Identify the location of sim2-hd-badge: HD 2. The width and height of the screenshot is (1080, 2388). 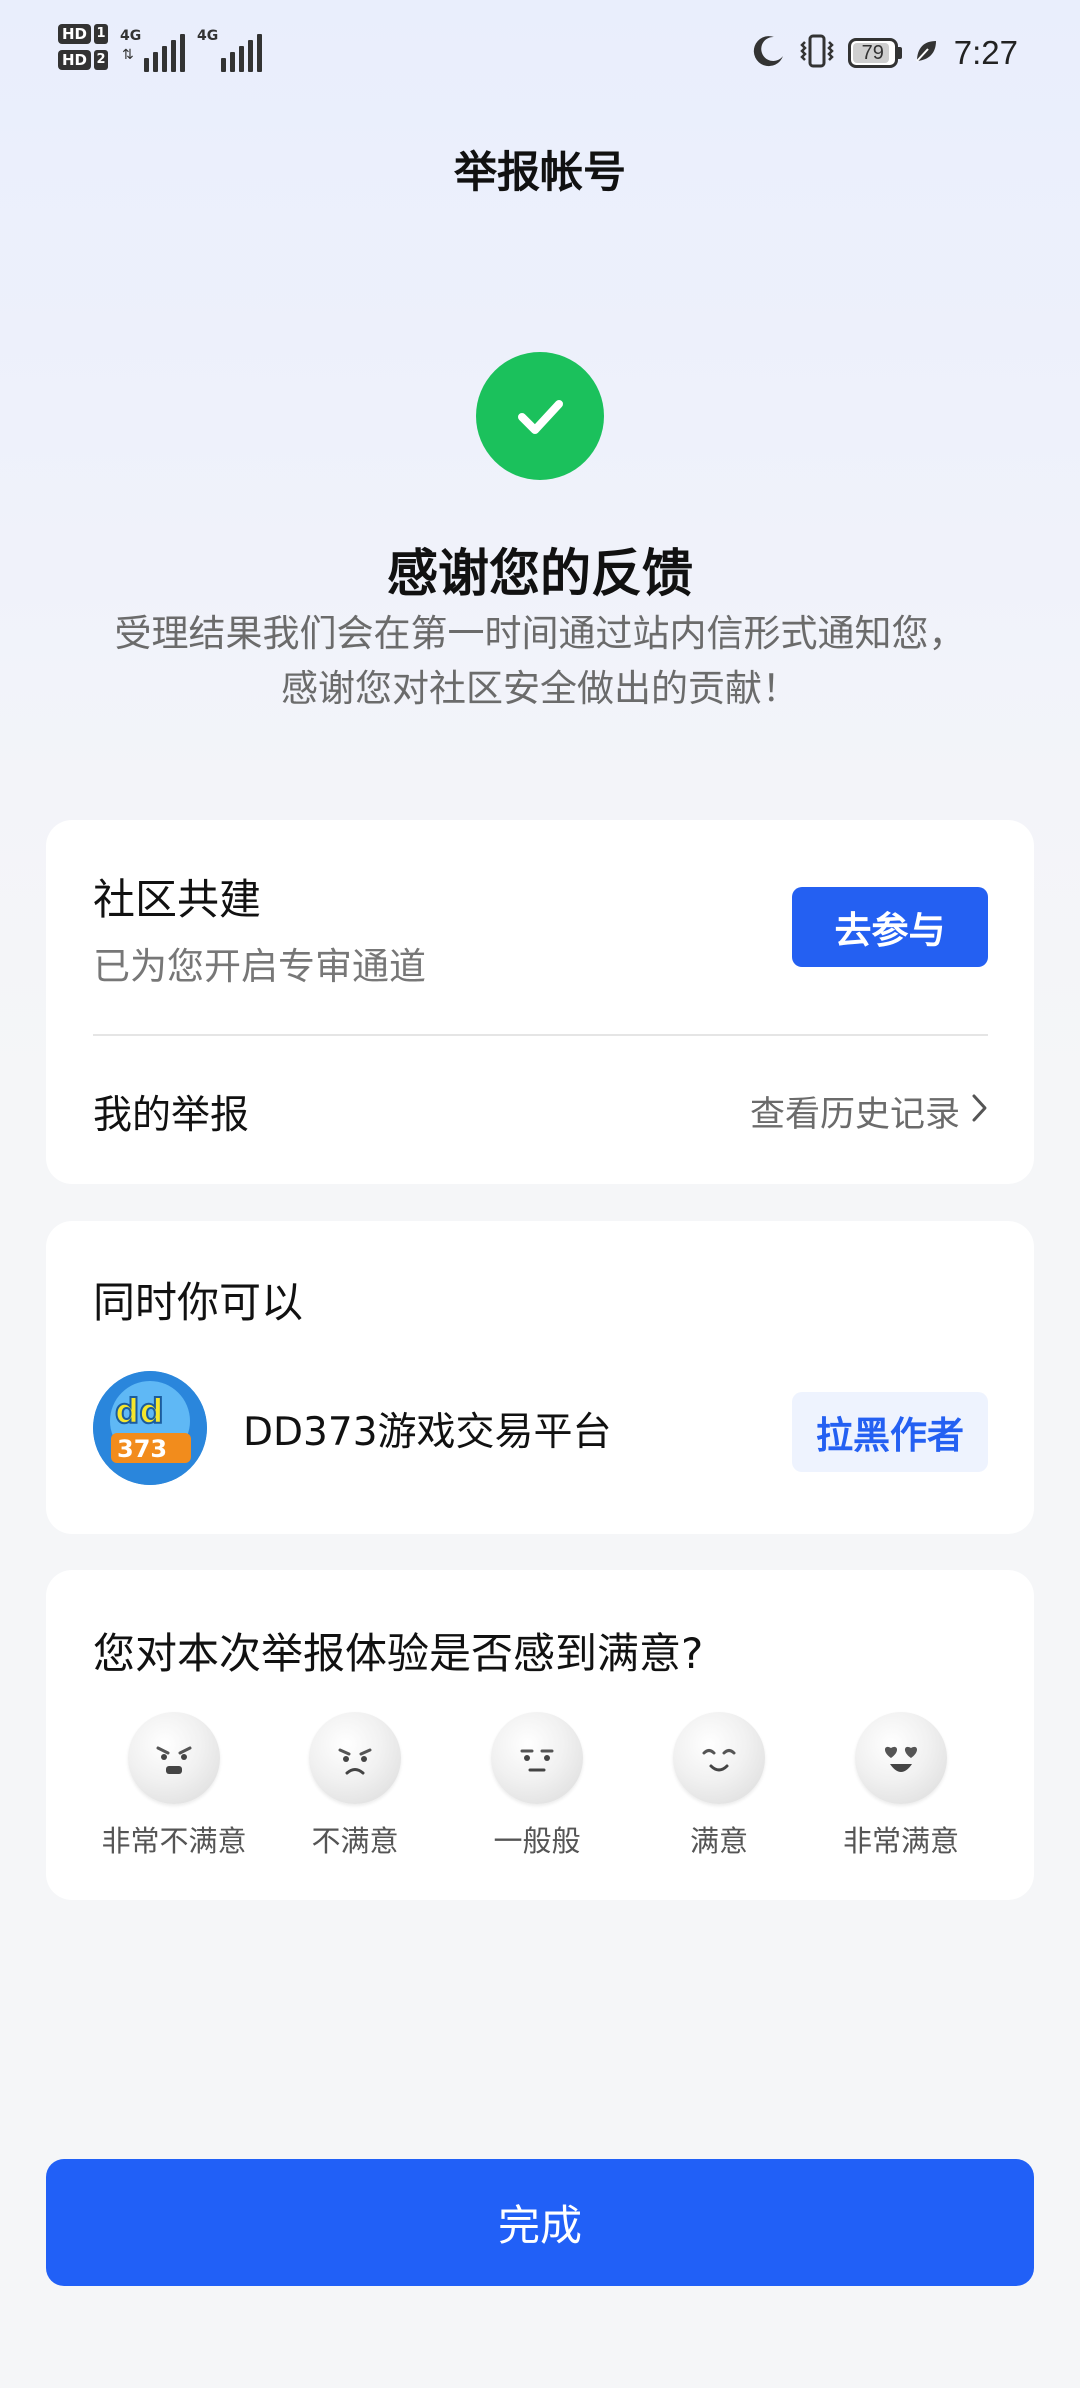
(83, 60).